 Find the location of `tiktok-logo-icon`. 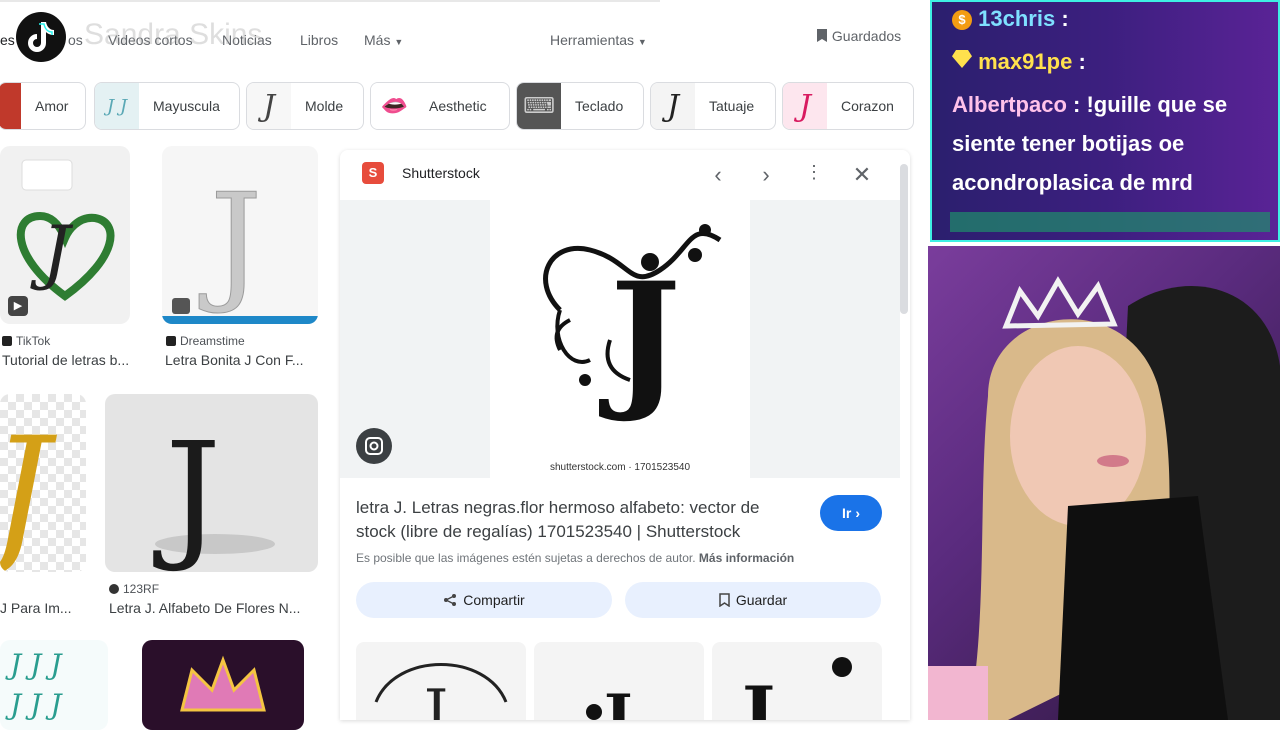

tiktok-logo-icon is located at coordinates (41, 37).